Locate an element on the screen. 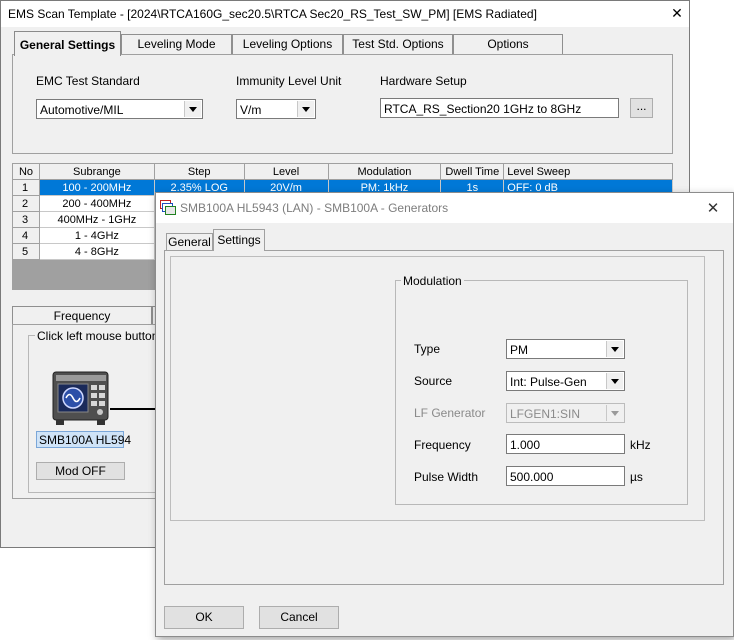 Image resolution: width=734 pixels, height=640 pixels. device-label-field: SMB100A HL594 is located at coordinates (83, 439).